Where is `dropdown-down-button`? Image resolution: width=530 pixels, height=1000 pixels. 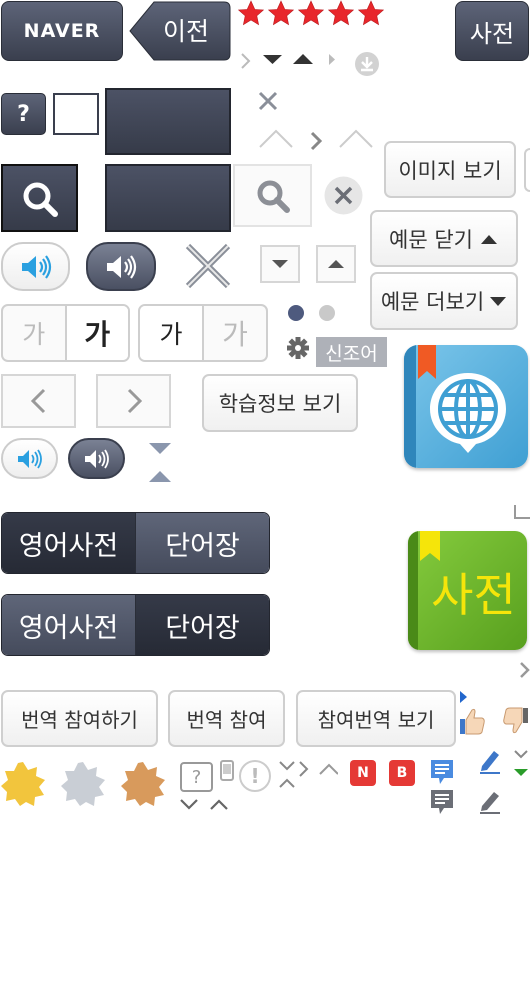 dropdown-down-button is located at coordinates (280, 264).